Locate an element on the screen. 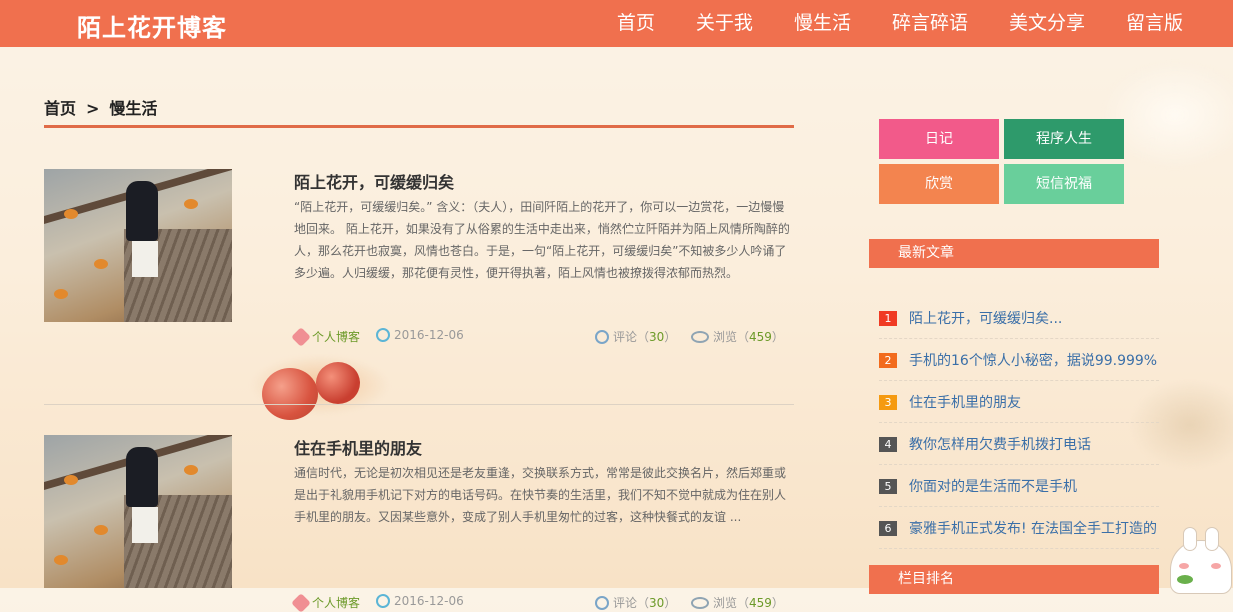 The width and height of the screenshot is (1233, 612). breadcrumb-current: 慢生活 is located at coordinates (133, 108).